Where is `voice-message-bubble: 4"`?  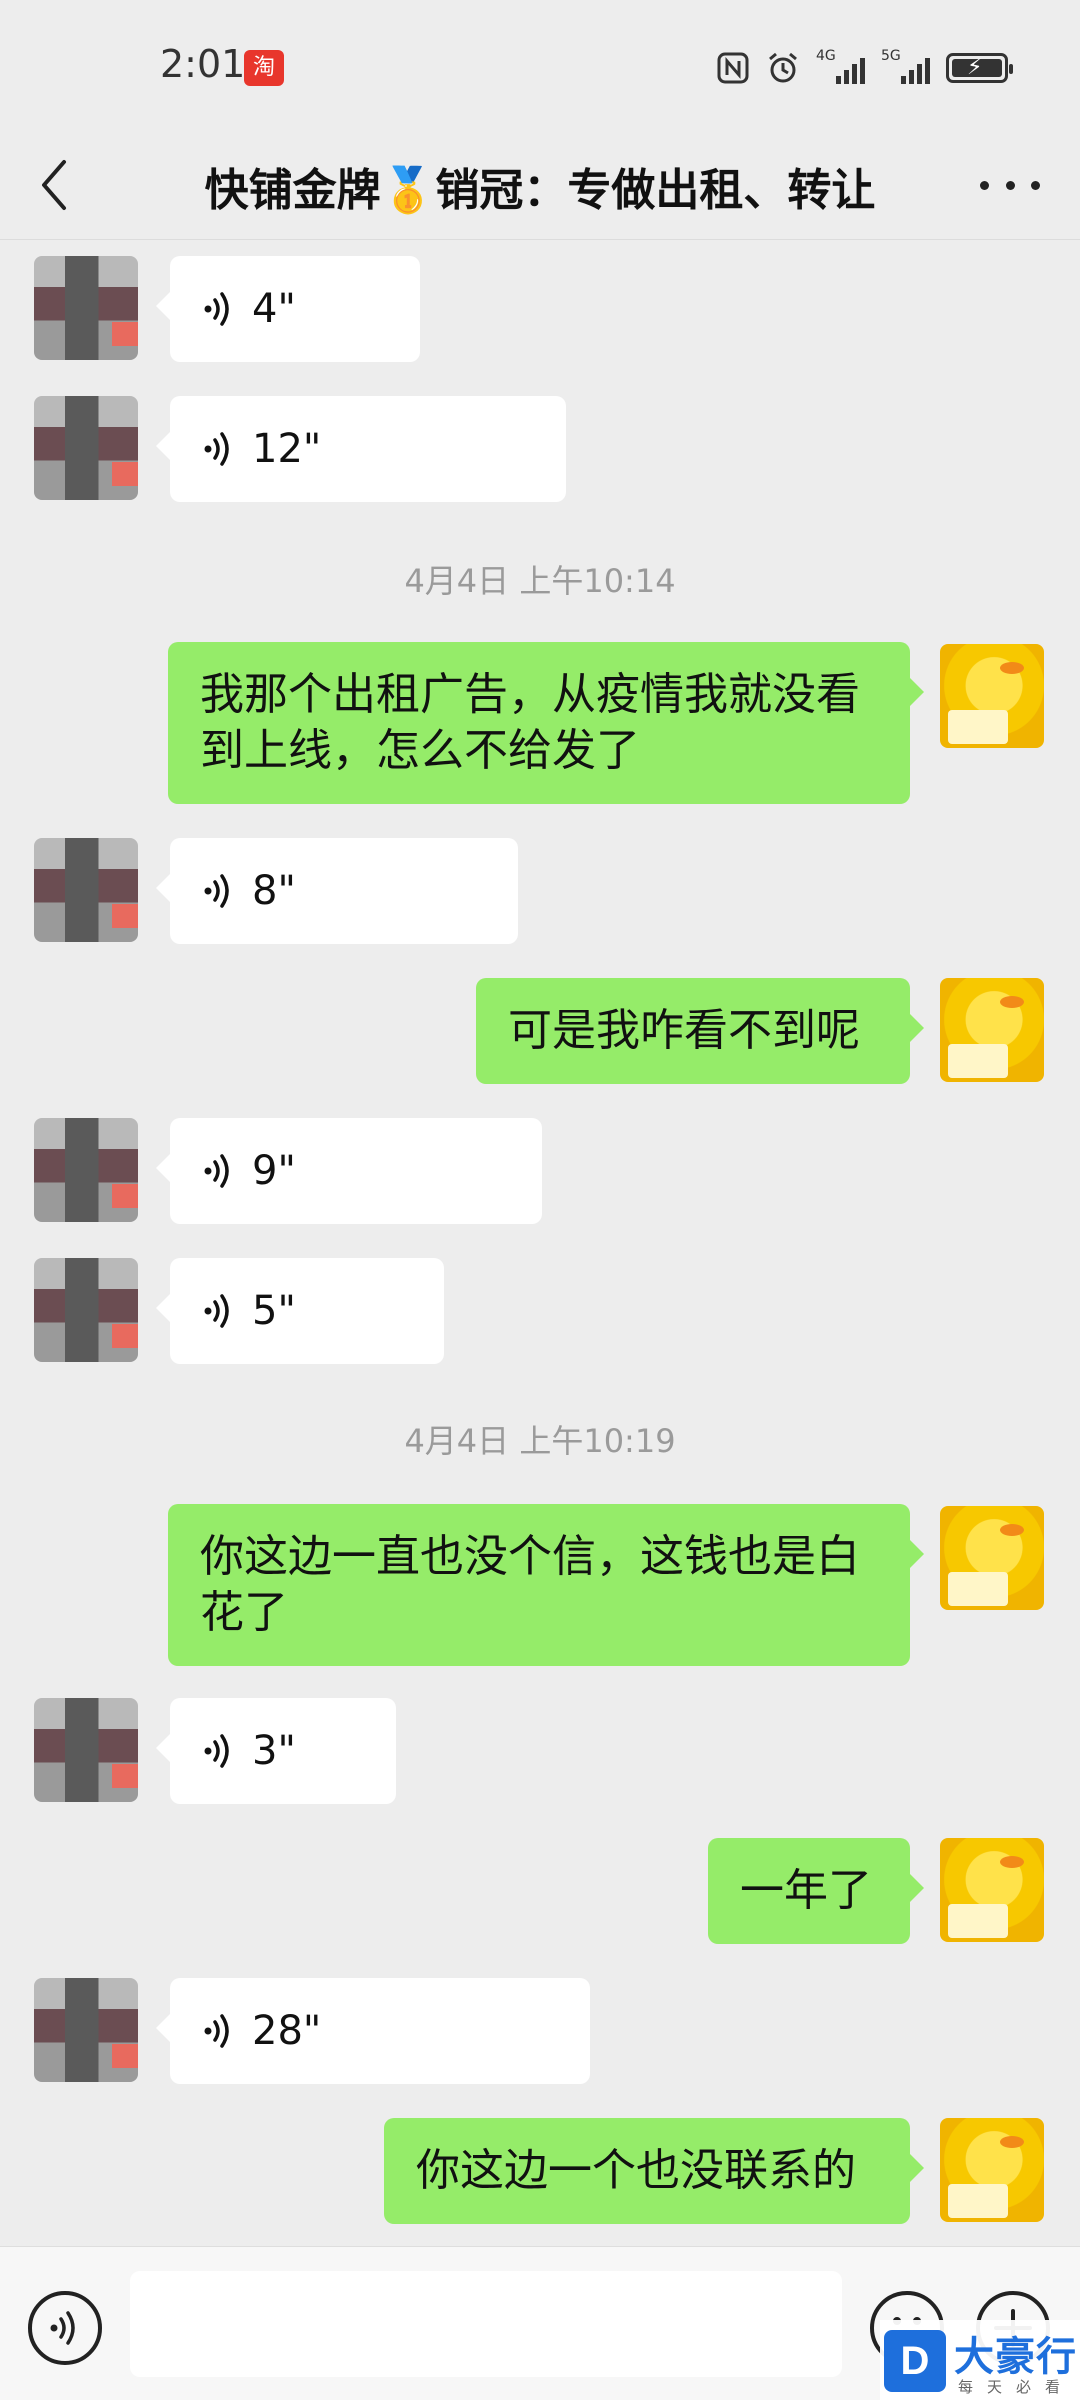 voice-message-bubble: 4" is located at coordinates (288, 309).